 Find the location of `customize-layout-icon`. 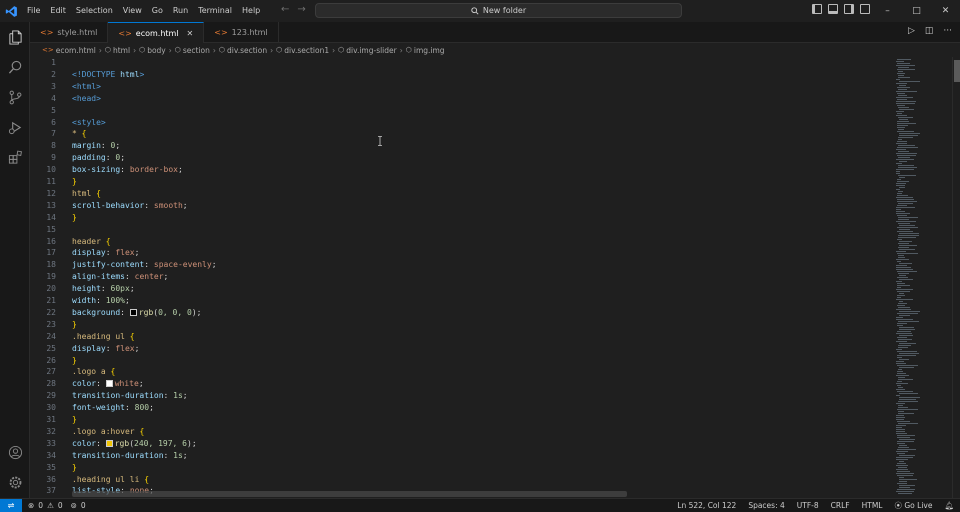

customize-layout-icon is located at coordinates (865, 9).